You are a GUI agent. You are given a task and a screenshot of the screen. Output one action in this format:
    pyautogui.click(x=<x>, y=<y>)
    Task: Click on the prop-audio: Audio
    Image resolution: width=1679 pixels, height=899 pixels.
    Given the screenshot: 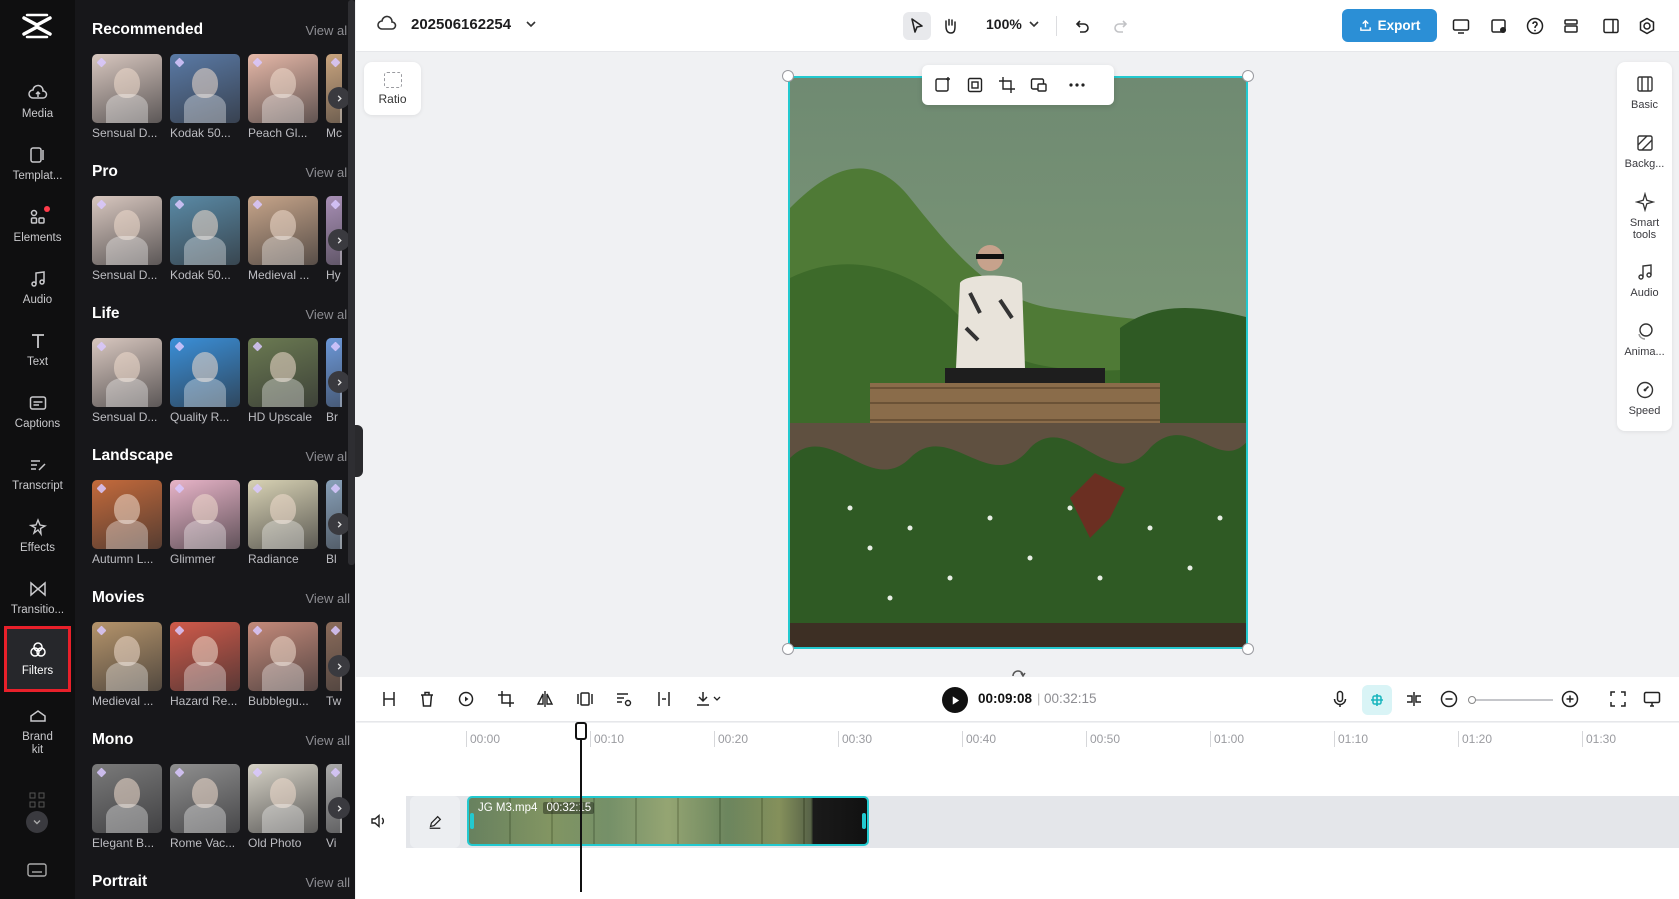 What is the action you would take?
    pyautogui.click(x=1644, y=280)
    